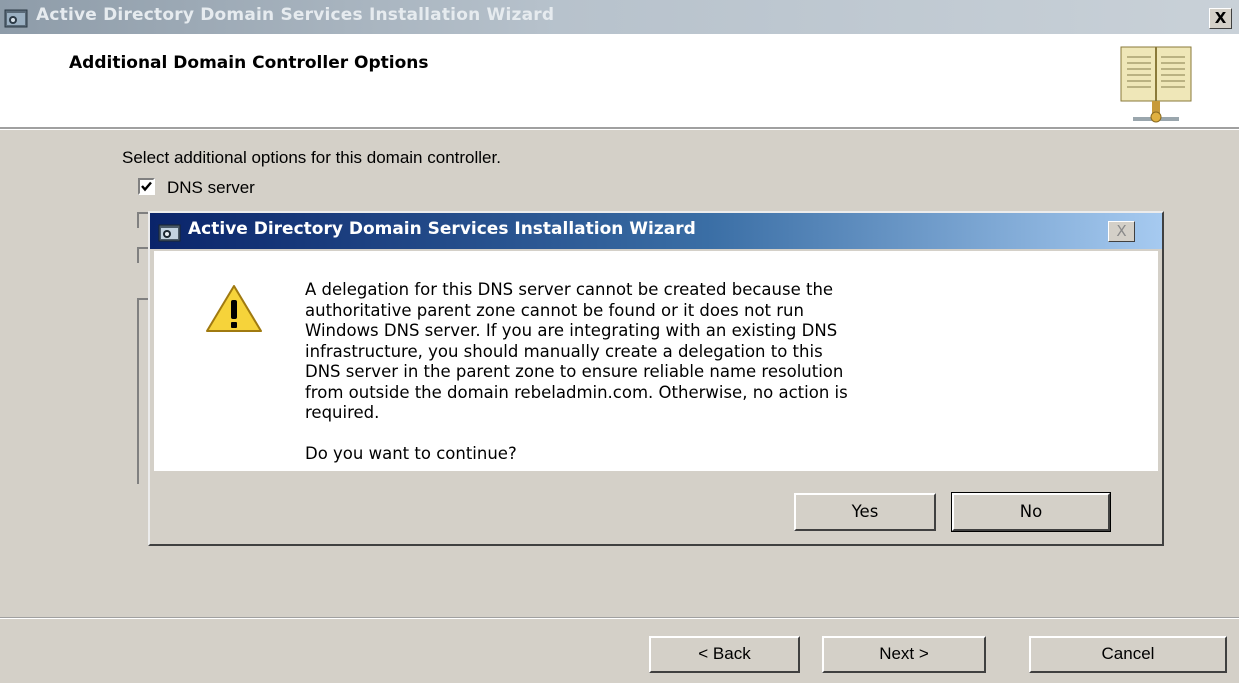  Describe the element at coordinates (865, 512) in the screenshot. I see `yes-button: Yes` at that location.